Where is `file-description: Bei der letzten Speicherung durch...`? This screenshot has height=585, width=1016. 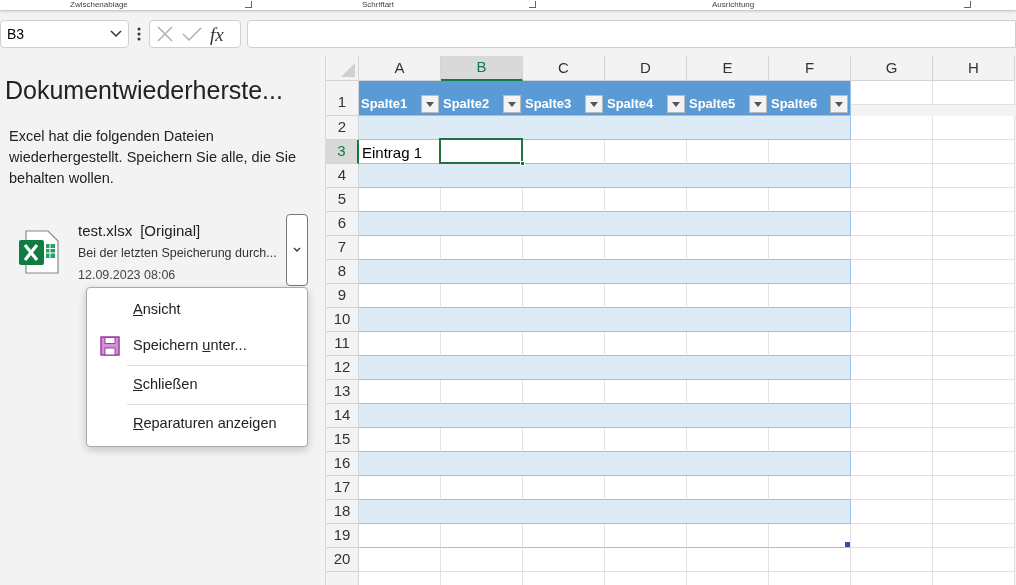 file-description: Bei der letzten Speicherung durch... is located at coordinates (177, 253).